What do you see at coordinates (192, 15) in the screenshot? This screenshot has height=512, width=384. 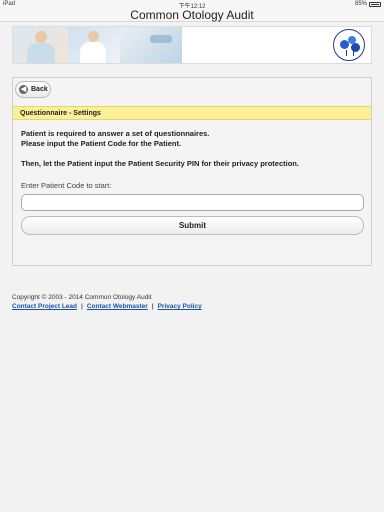 I see `page-title: Common Otology Audit` at bounding box center [192, 15].